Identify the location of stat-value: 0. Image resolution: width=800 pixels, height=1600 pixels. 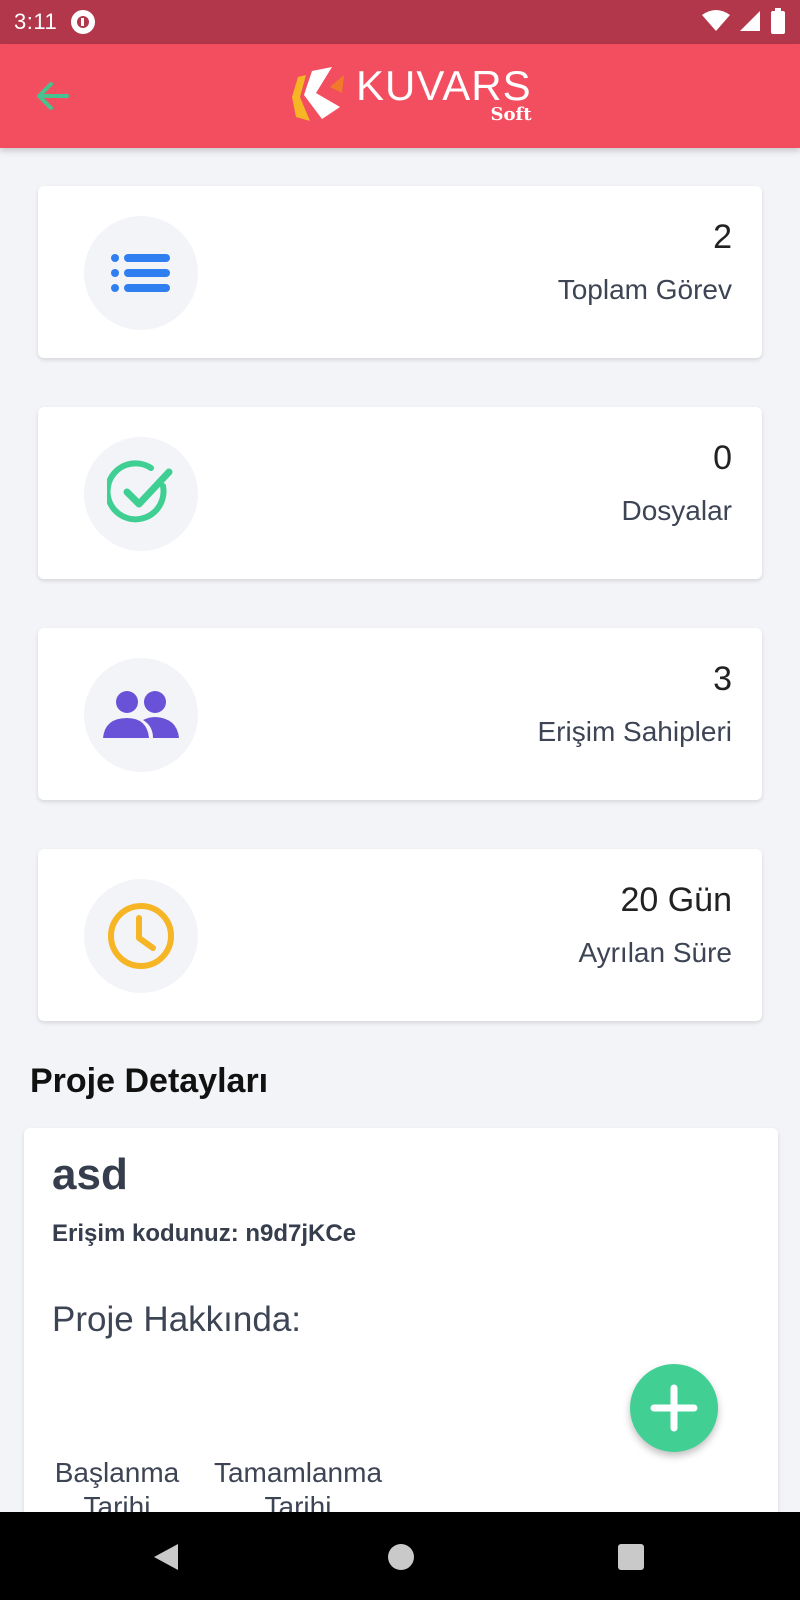
(722, 458).